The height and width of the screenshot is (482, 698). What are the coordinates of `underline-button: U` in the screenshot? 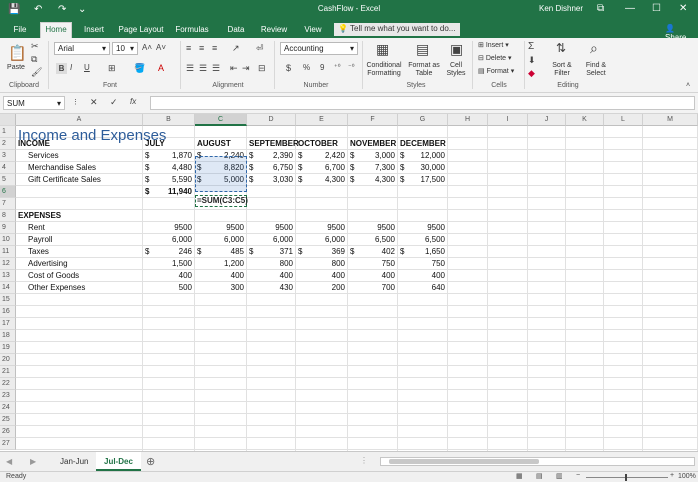 It's located at (87, 67).